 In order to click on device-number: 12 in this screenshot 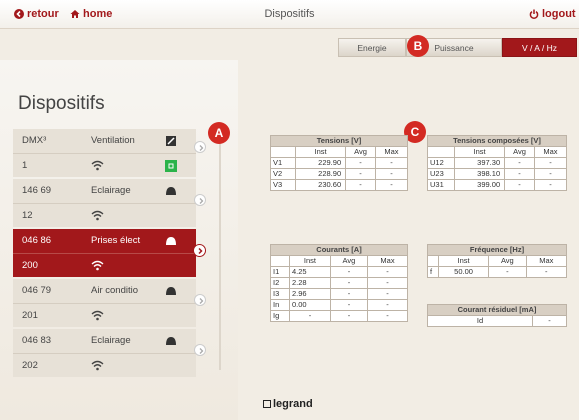, I will do `click(27, 215)`.